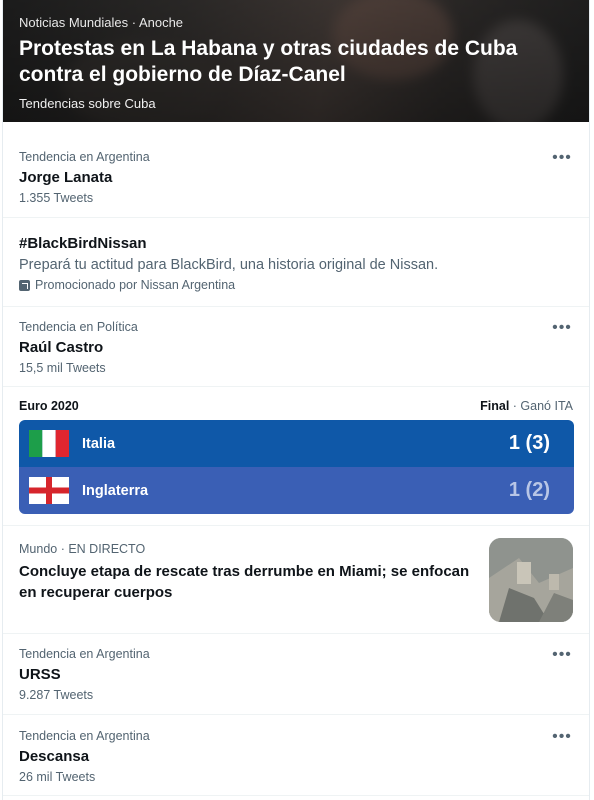 Image resolution: width=594 pixels, height=800 pixels. What do you see at coordinates (62, 368) in the screenshot?
I see `trend-count: 15,5 mil Tweets` at bounding box center [62, 368].